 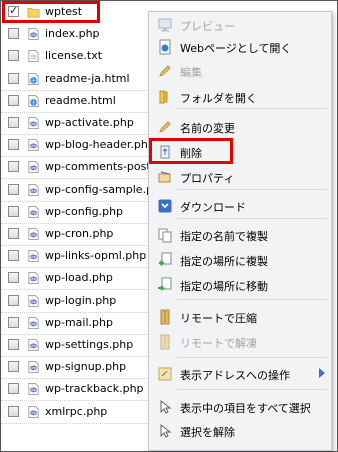 I want to click on file-name: wp-cron.php, so click(x=79, y=233).